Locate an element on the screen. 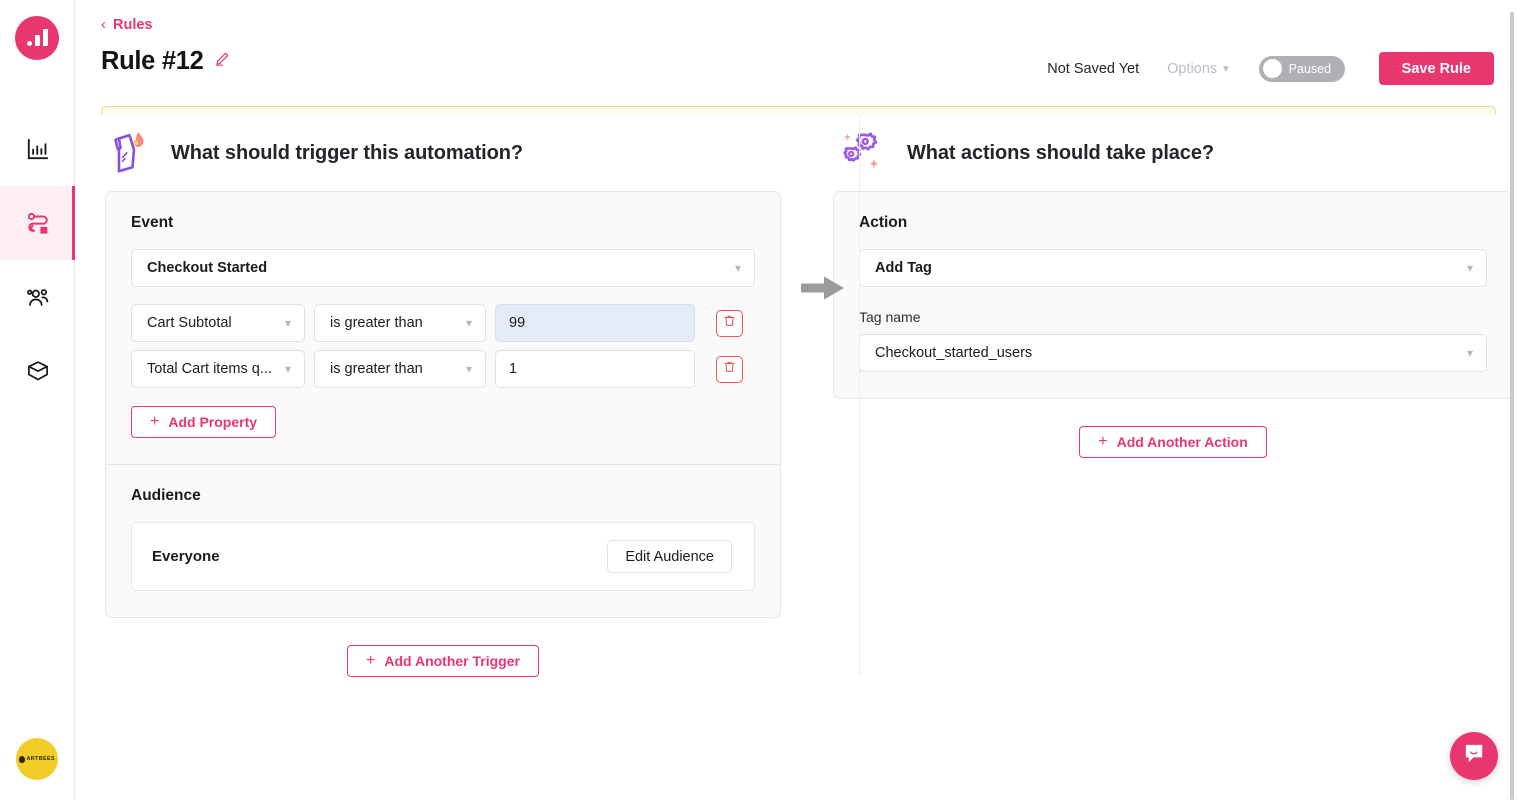  trigger-section-title: What should trigger this automation? is located at coordinates (347, 152).